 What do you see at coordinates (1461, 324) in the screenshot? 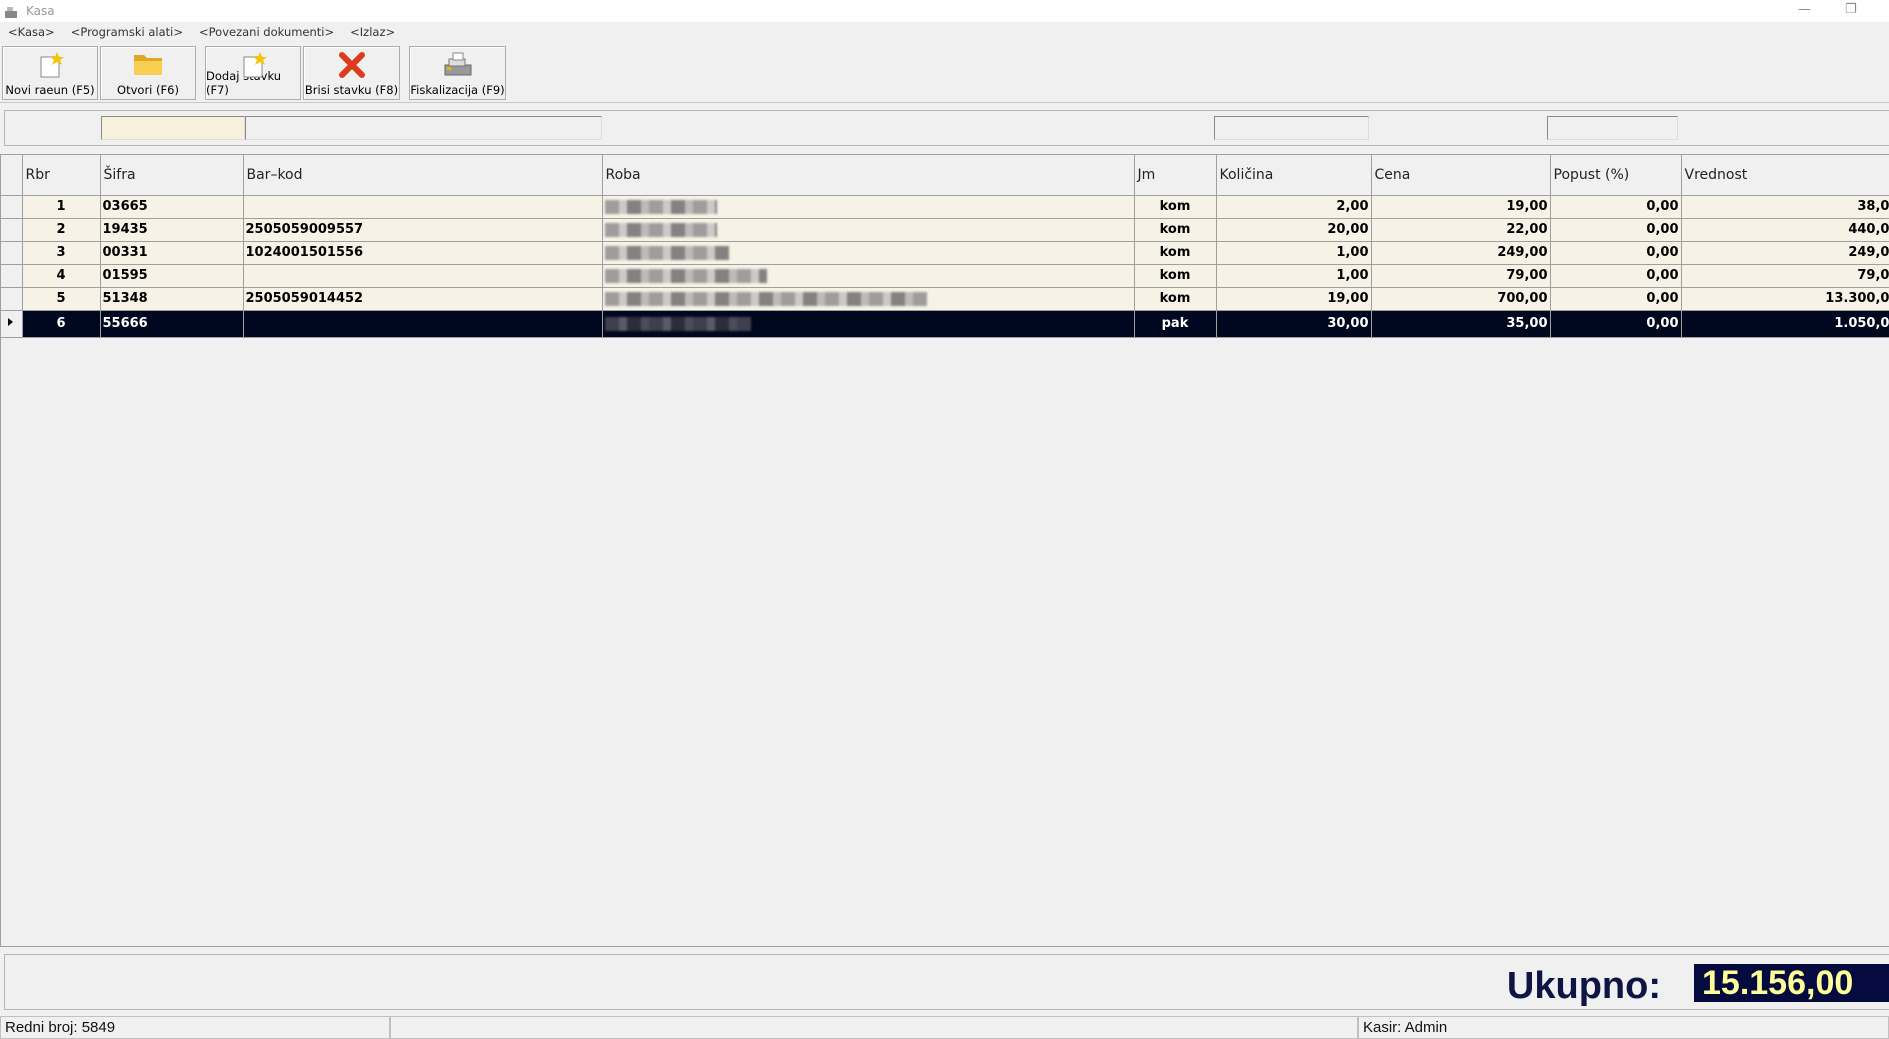
I see `cell-cena: 35,00` at bounding box center [1461, 324].